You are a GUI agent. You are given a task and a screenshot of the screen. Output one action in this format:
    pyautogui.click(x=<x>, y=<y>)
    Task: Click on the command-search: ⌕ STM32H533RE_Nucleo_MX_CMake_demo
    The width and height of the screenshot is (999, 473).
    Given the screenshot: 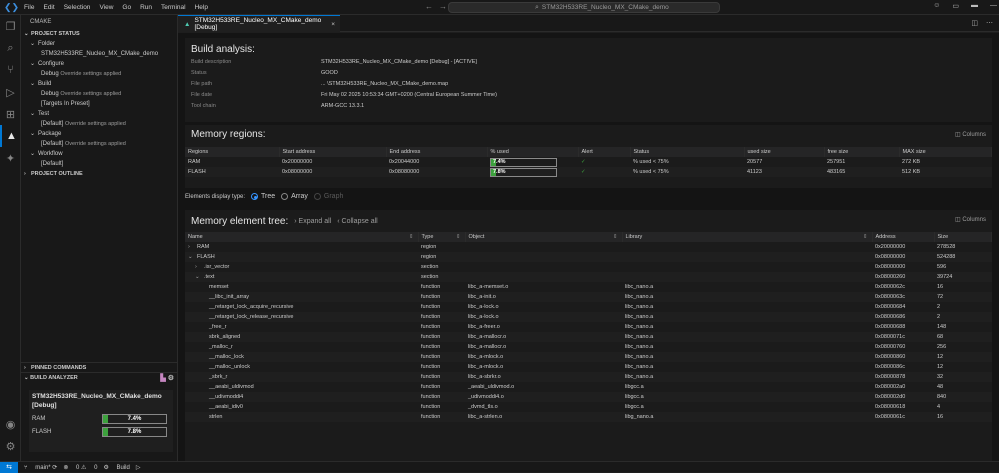 What is the action you would take?
    pyautogui.click(x=584, y=7)
    